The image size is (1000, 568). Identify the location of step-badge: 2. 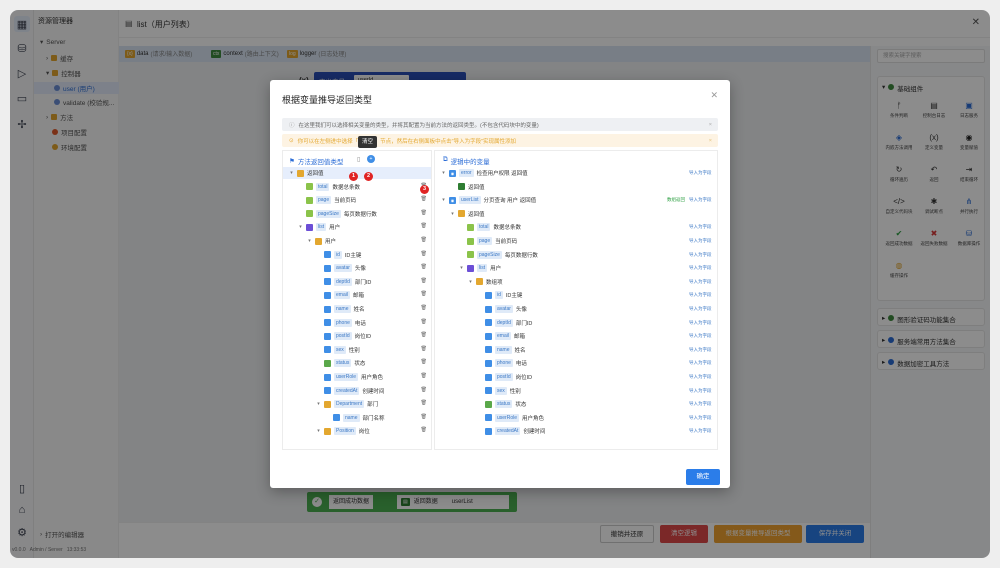
(368, 176).